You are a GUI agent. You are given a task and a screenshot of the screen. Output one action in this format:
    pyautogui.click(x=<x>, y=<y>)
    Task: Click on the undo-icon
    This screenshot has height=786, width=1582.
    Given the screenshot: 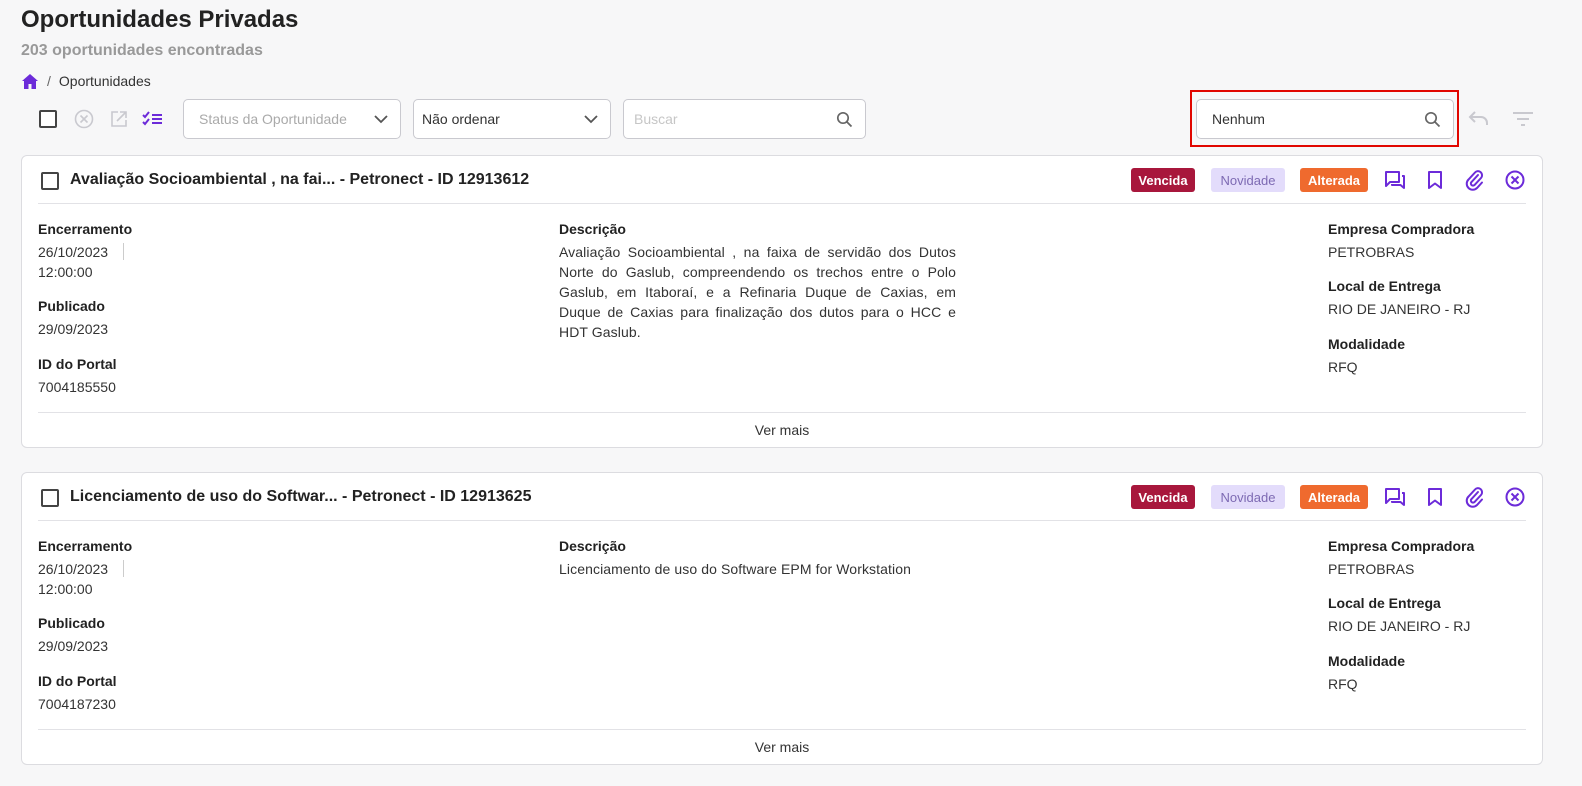 What is the action you would take?
    pyautogui.click(x=1479, y=119)
    